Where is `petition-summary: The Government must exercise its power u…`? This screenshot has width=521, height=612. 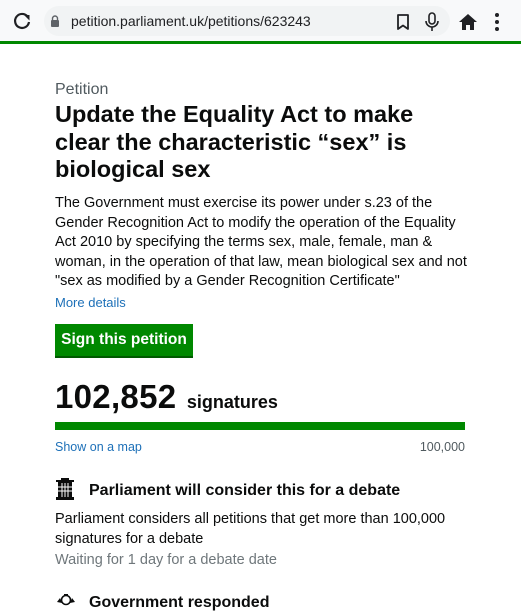 petition-summary: The Government must exercise its power u… is located at coordinates (261, 242).